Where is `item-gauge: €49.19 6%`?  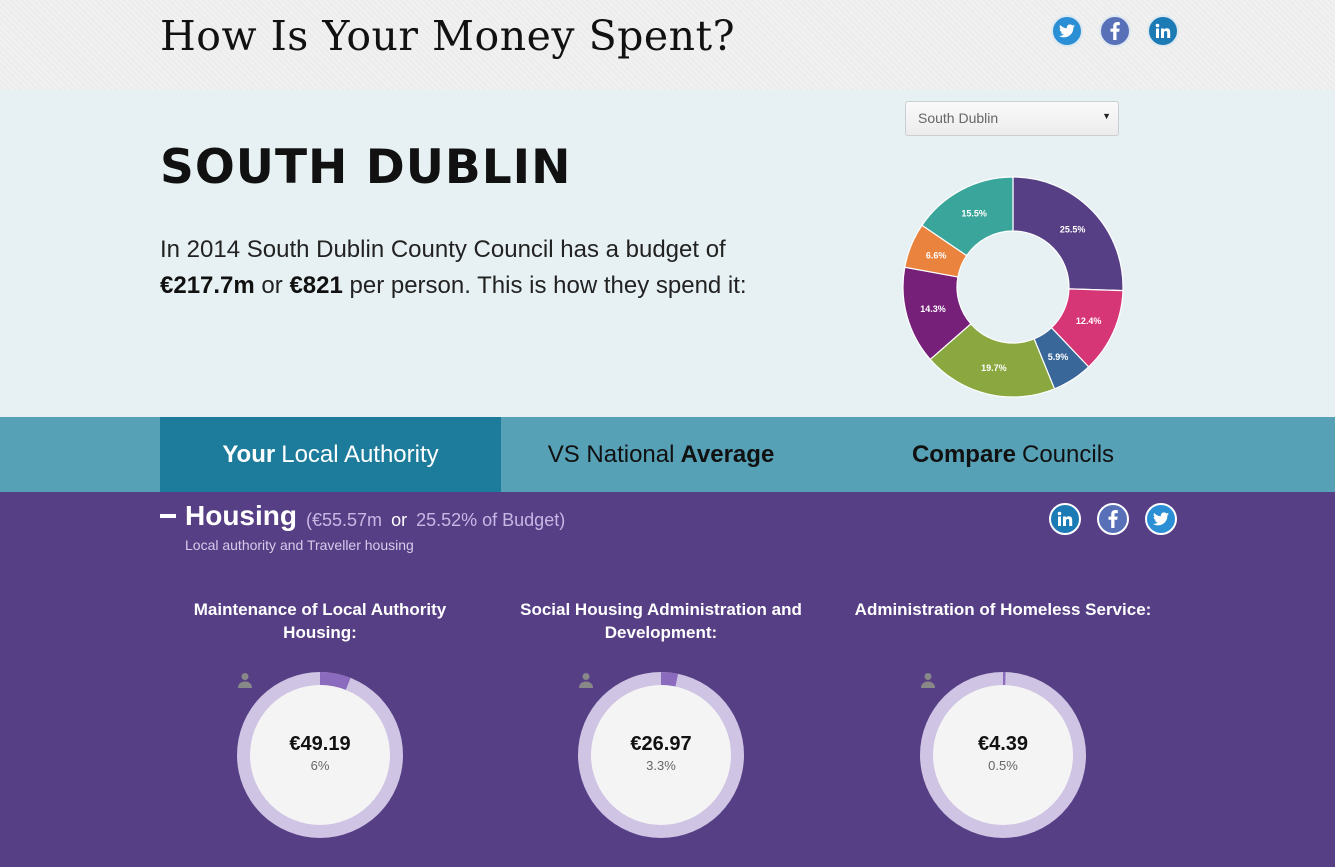
item-gauge: €49.19 6% is located at coordinates (320, 755).